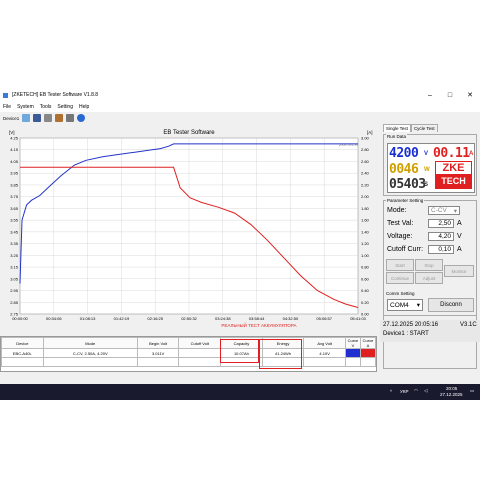 The image size is (480, 480). Describe the element at coordinates (365, 220) in the screenshot. I see `y-right-tick-label: 1.60` at that location.